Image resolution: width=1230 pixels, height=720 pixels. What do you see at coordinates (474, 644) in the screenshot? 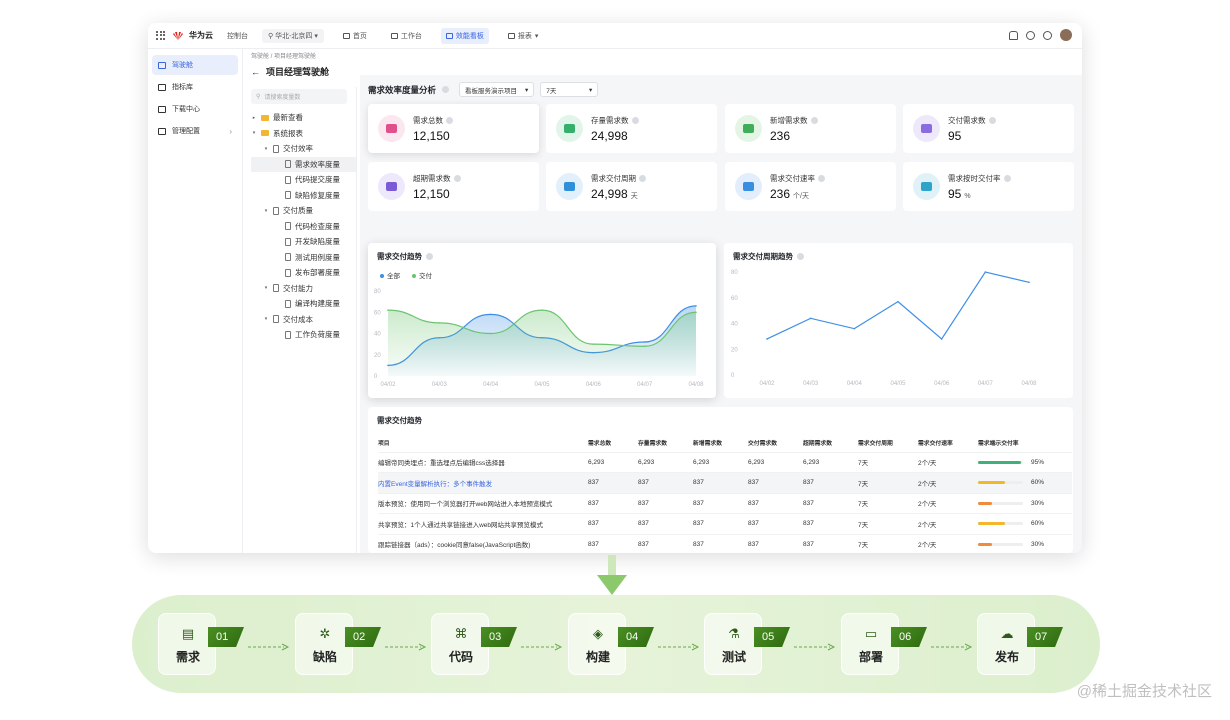
I see `pipeline-stage: ⌘ 代码 03` at bounding box center [474, 644].